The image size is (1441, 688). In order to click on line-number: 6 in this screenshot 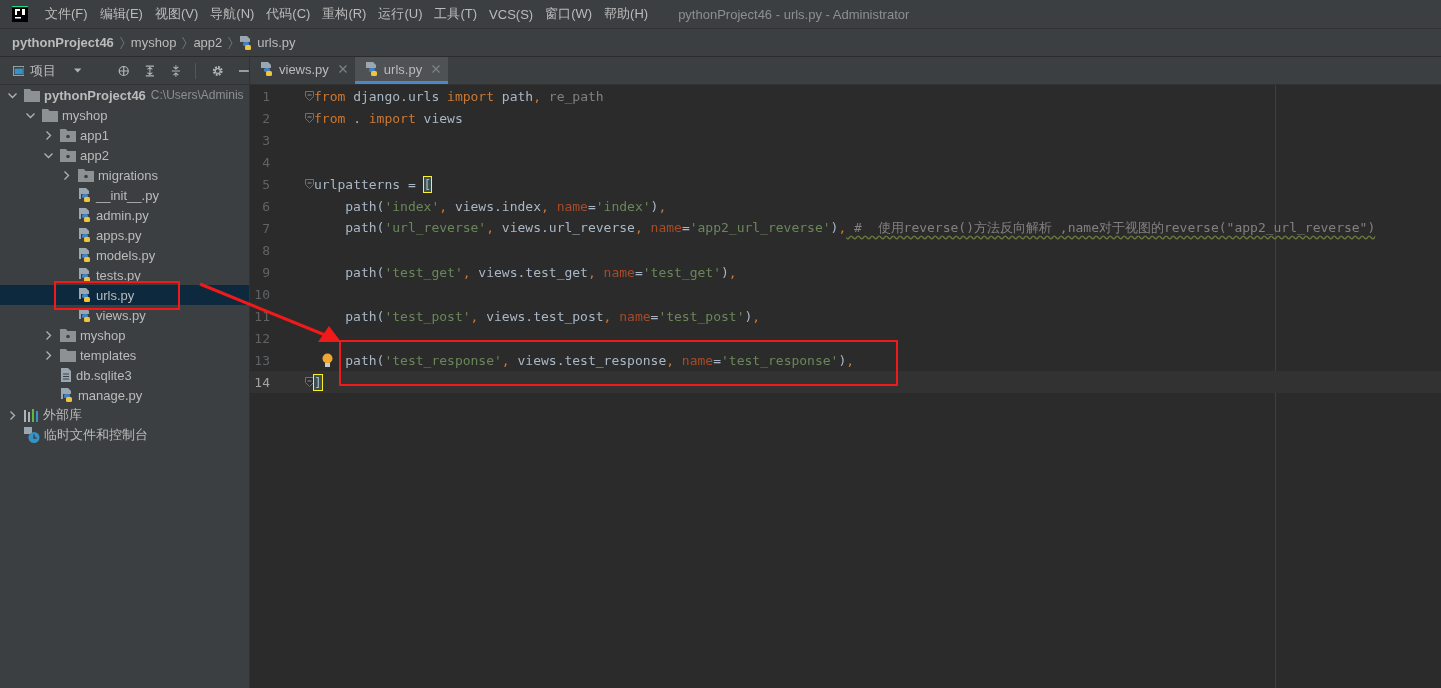, I will do `click(265, 206)`.